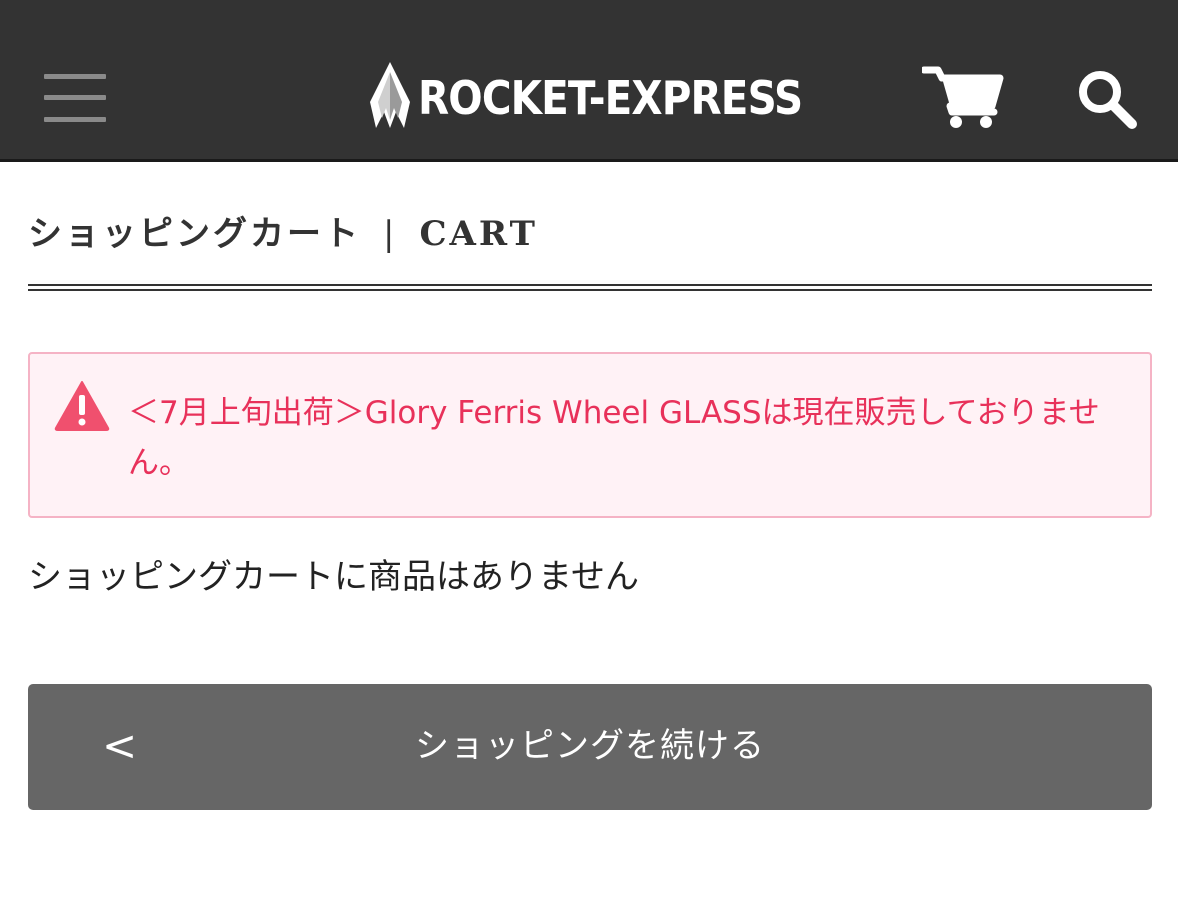 This screenshot has width=1178, height=909. Describe the element at coordinates (75, 99) in the screenshot. I see `hamburger-menu-button` at that location.